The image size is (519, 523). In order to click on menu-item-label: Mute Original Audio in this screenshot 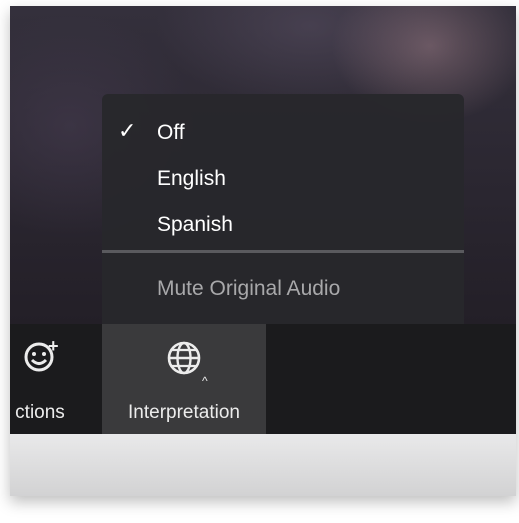, I will do `click(249, 288)`.